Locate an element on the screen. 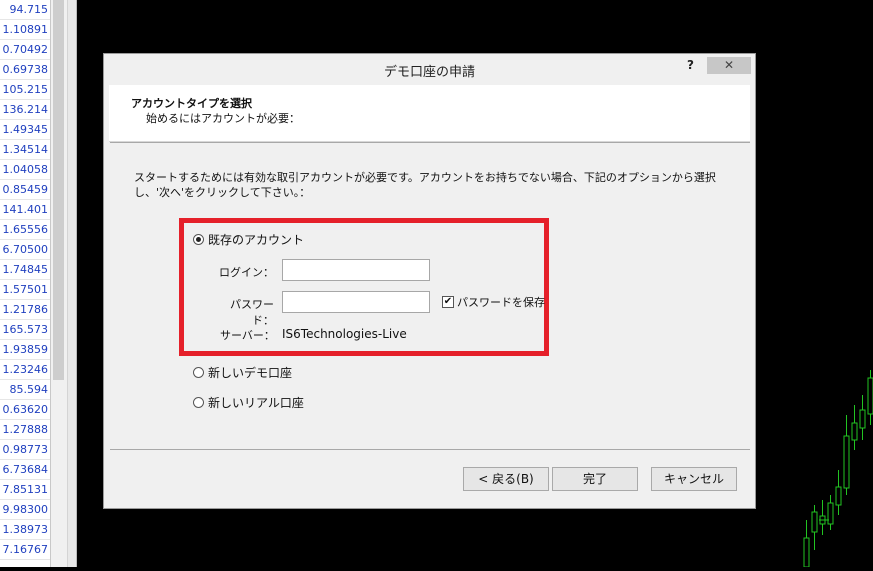 This screenshot has width=873, height=571. dialog-titlebar: デモ口座の申請 ? ✕ is located at coordinates (429, 69).